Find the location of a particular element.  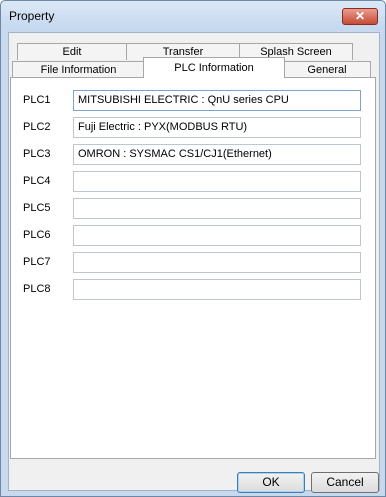

tab-general: General is located at coordinates (327, 69).